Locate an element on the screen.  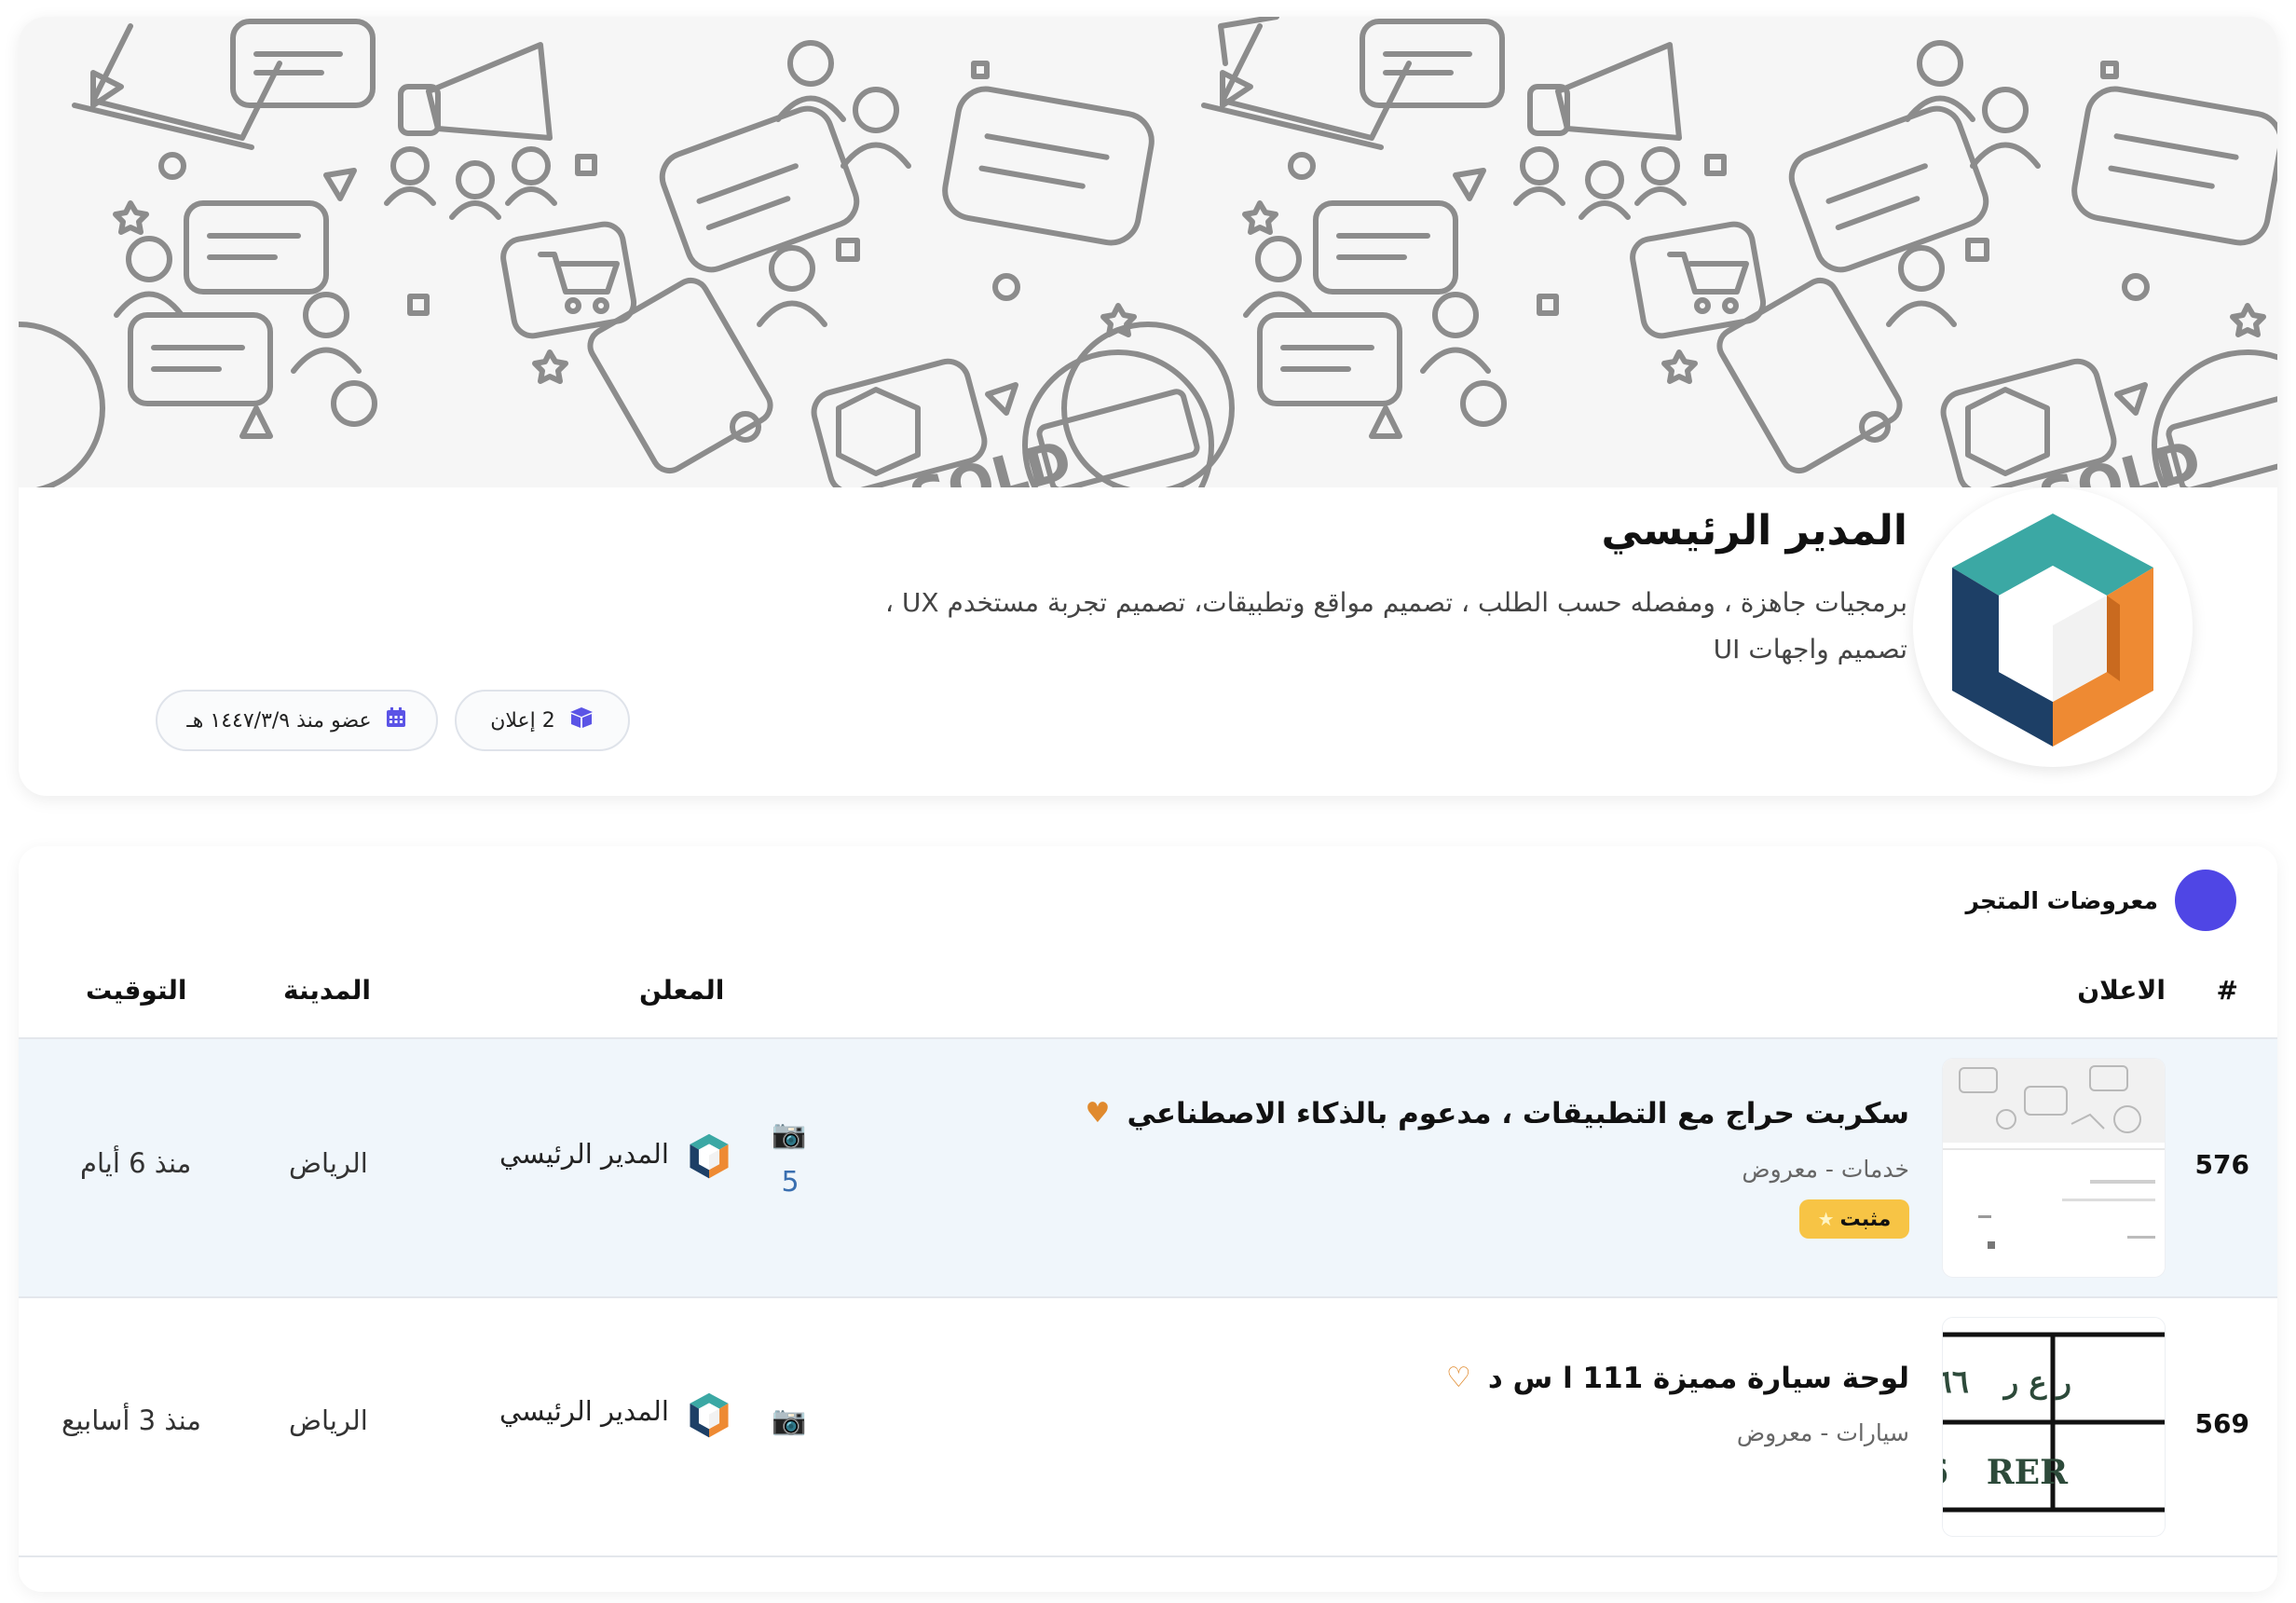
store-avatar is located at coordinates (2053, 627).